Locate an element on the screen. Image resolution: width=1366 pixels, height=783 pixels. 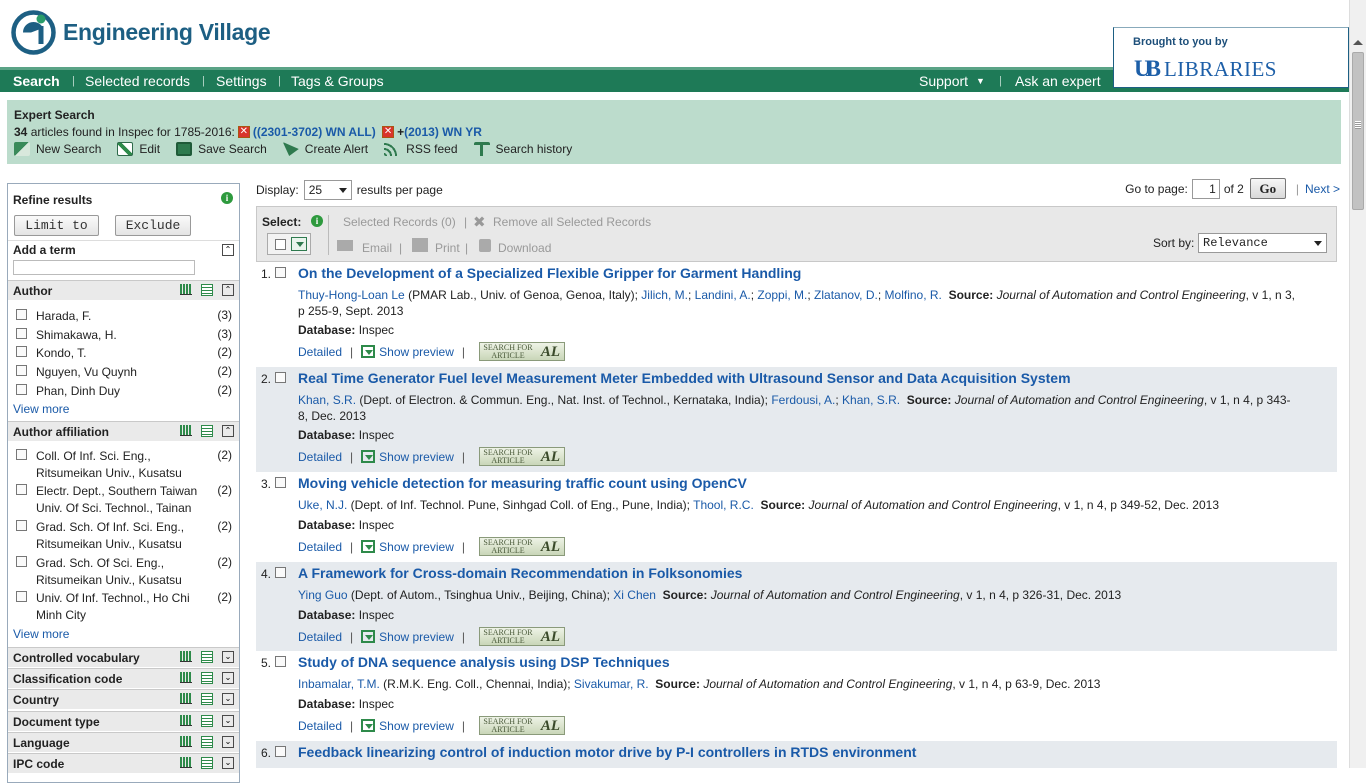
nav-search: Search is located at coordinates (36, 81).